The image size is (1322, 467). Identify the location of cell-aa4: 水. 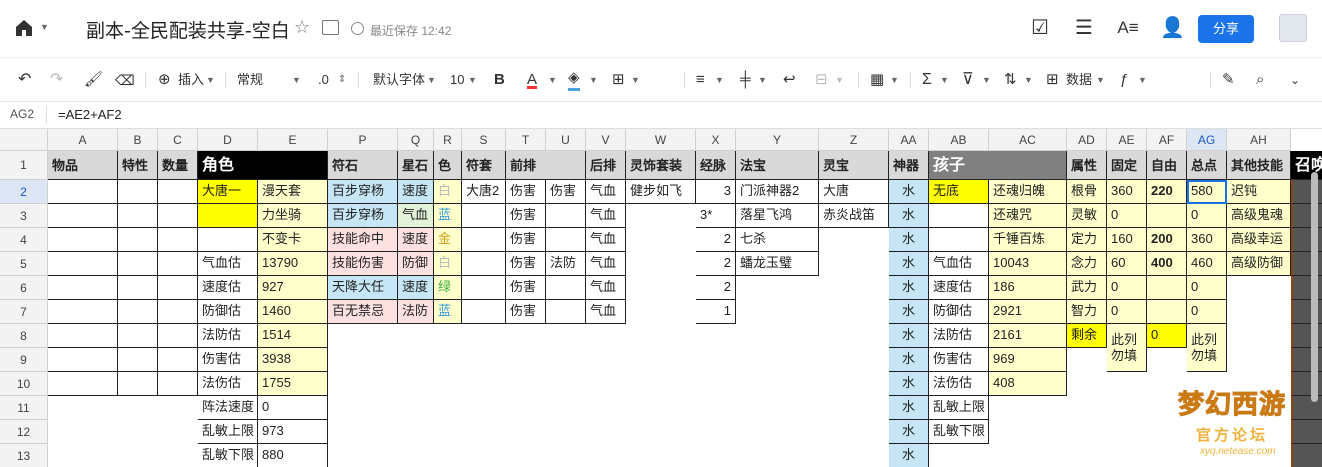
(909, 240).